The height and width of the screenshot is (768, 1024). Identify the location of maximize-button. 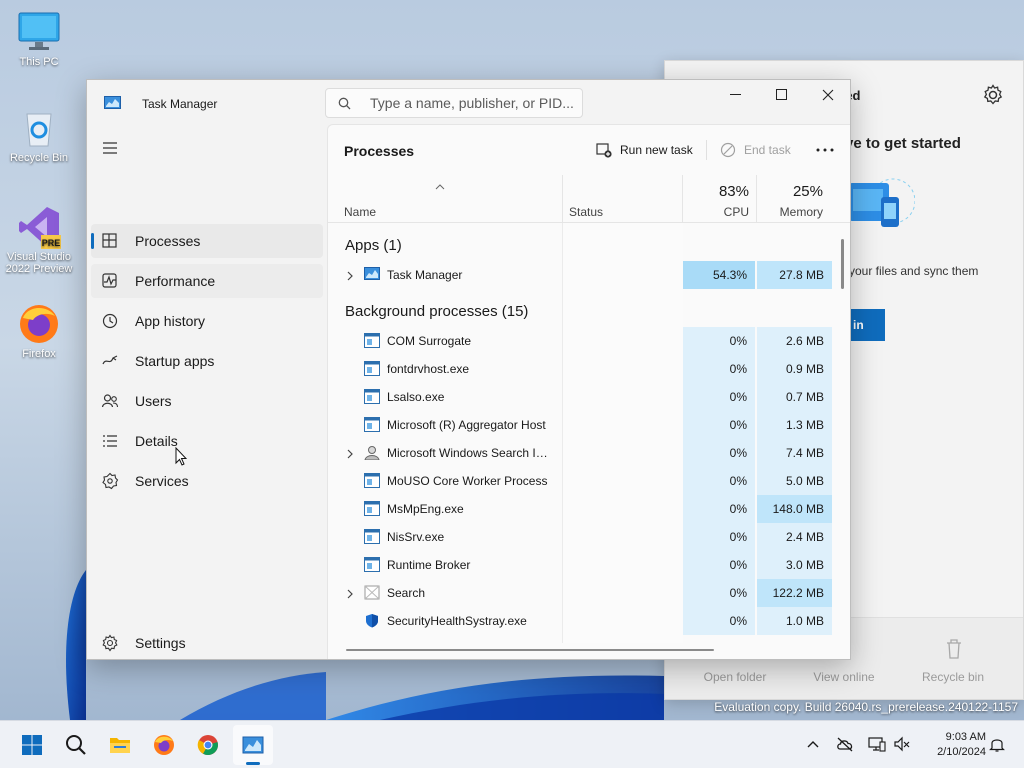
(782, 95).